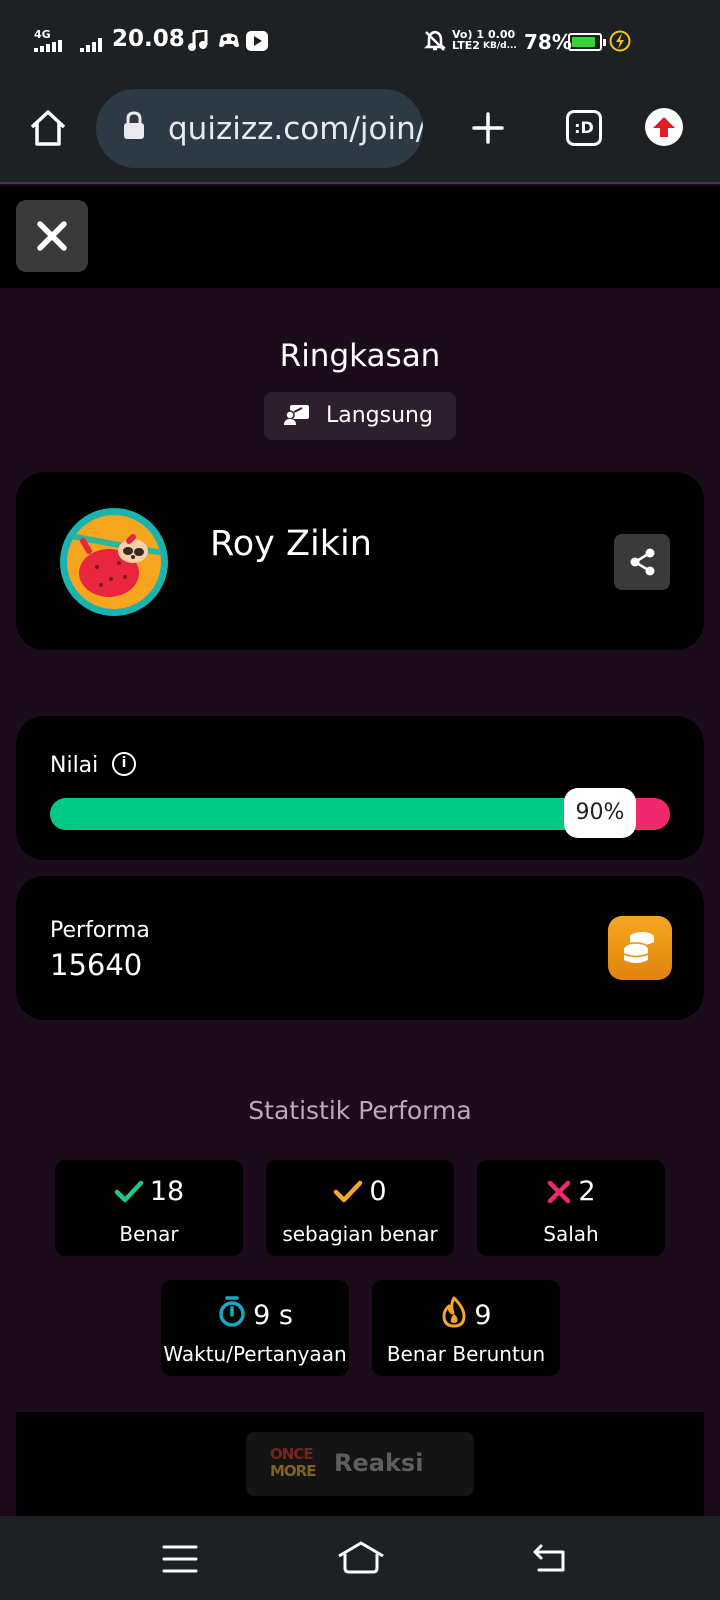  I want to click on mute-bell-icon, so click(435, 40).